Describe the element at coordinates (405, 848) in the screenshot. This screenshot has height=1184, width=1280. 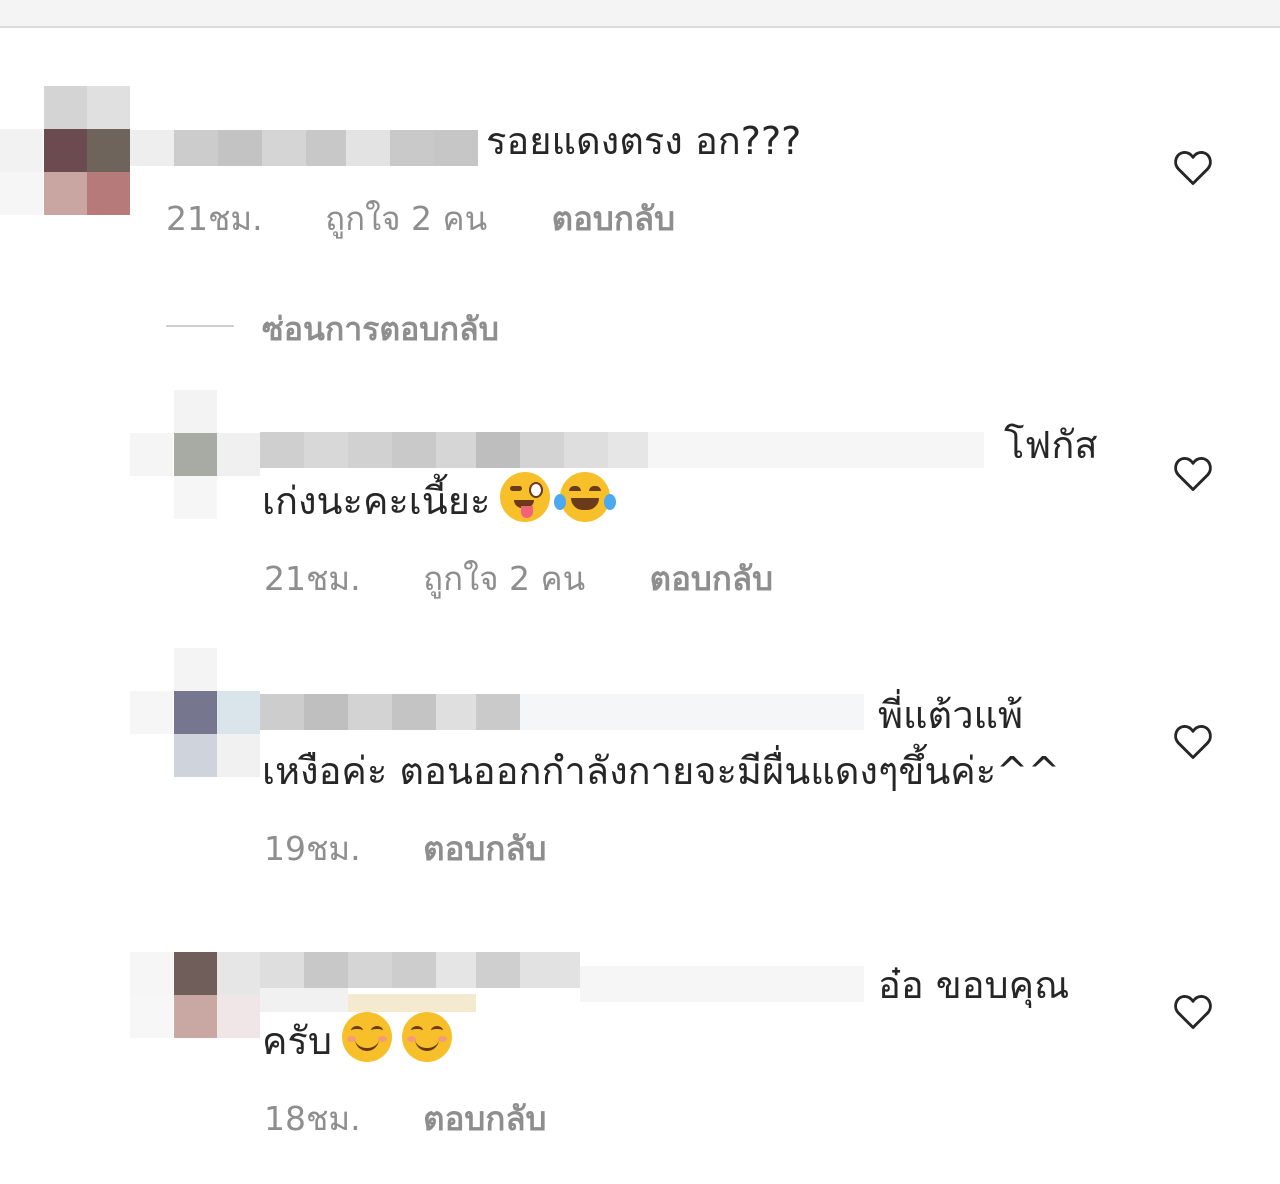
I see `reply-meta: 19ชม. ตอบกลับ` at that location.